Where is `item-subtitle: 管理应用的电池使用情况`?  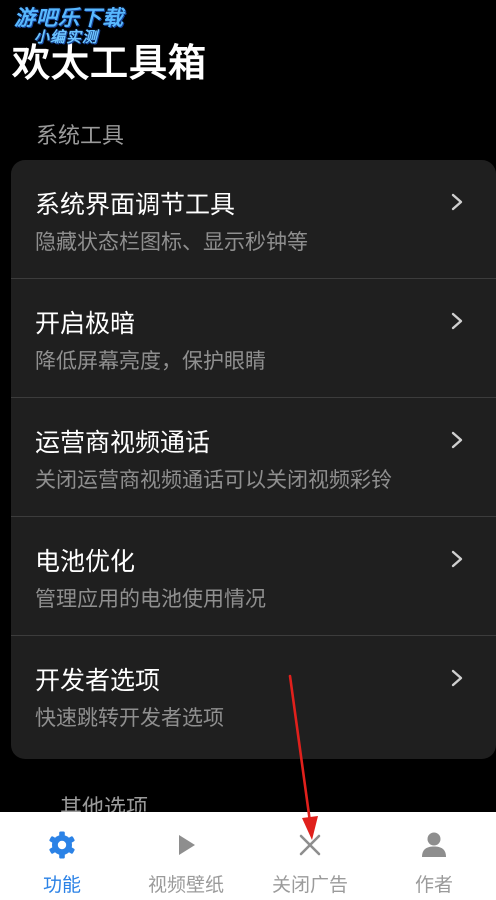
item-subtitle: 管理应用的电池使用情况 is located at coordinates (150, 599).